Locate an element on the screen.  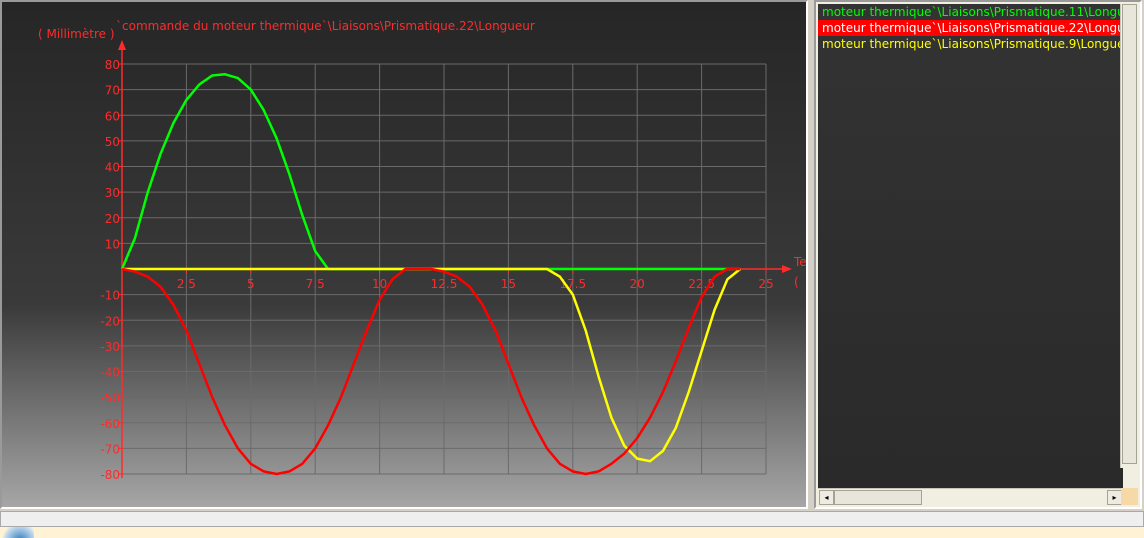
y-tick-label: -60 is located at coordinates (110, 424).